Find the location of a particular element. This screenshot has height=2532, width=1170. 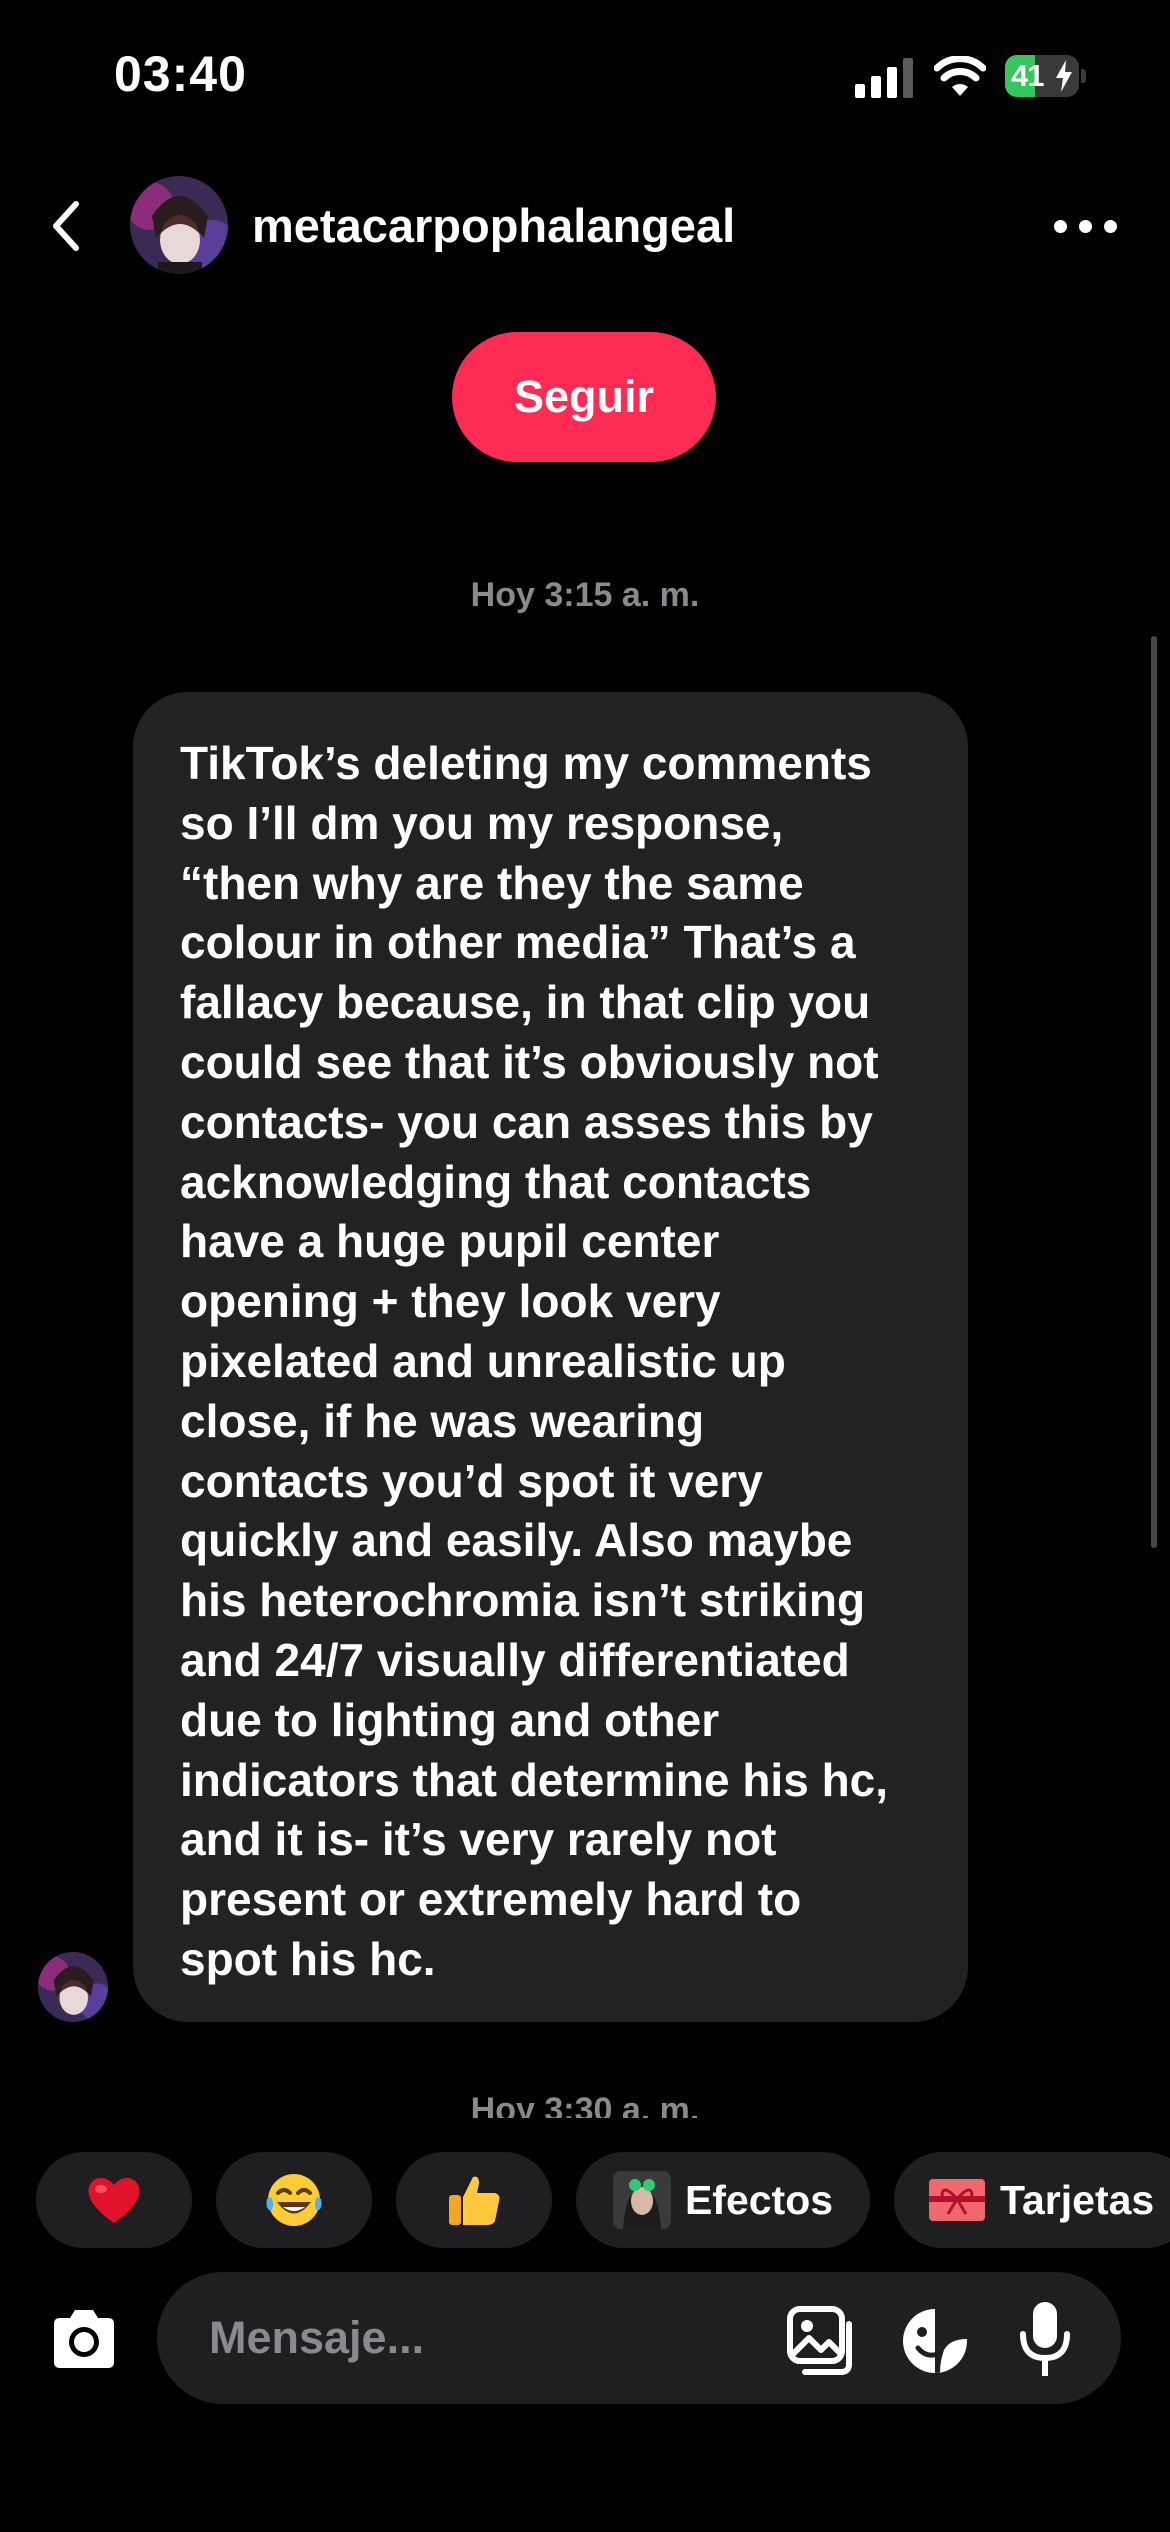

signal-icon is located at coordinates (885, 78).